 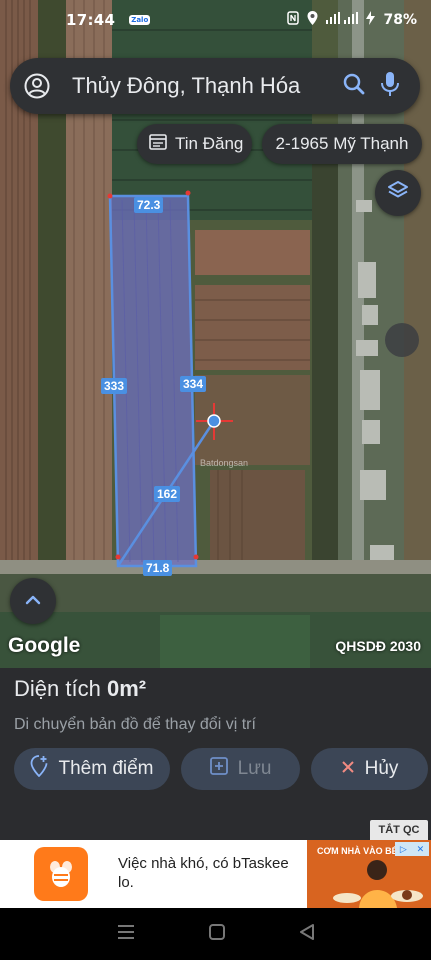 What do you see at coordinates (149, 205) in the screenshot?
I see `dimension-top: 72.3` at bounding box center [149, 205].